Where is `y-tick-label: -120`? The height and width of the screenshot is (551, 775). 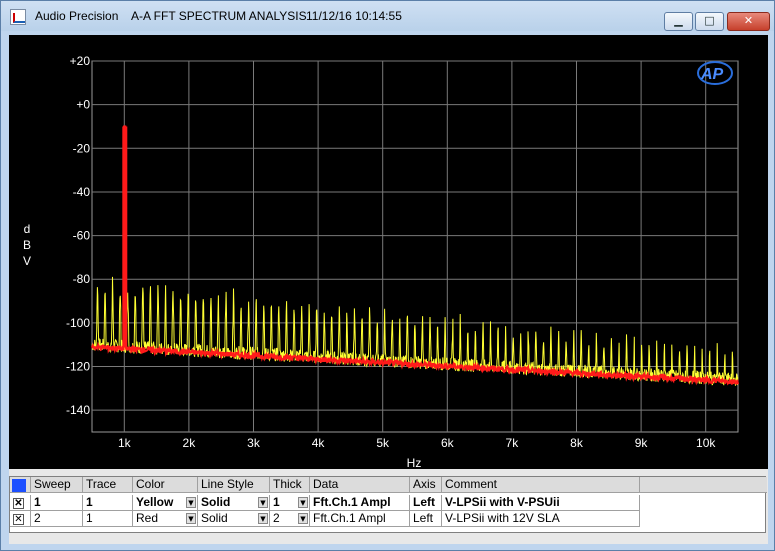 y-tick-label: -120 is located at coordinates (78, 367).